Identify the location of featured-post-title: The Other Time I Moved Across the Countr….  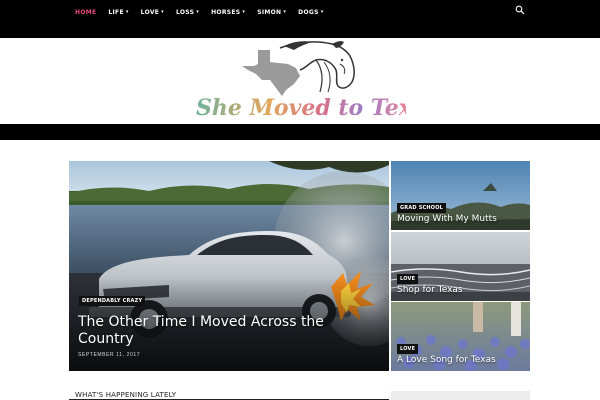
(223, 331).